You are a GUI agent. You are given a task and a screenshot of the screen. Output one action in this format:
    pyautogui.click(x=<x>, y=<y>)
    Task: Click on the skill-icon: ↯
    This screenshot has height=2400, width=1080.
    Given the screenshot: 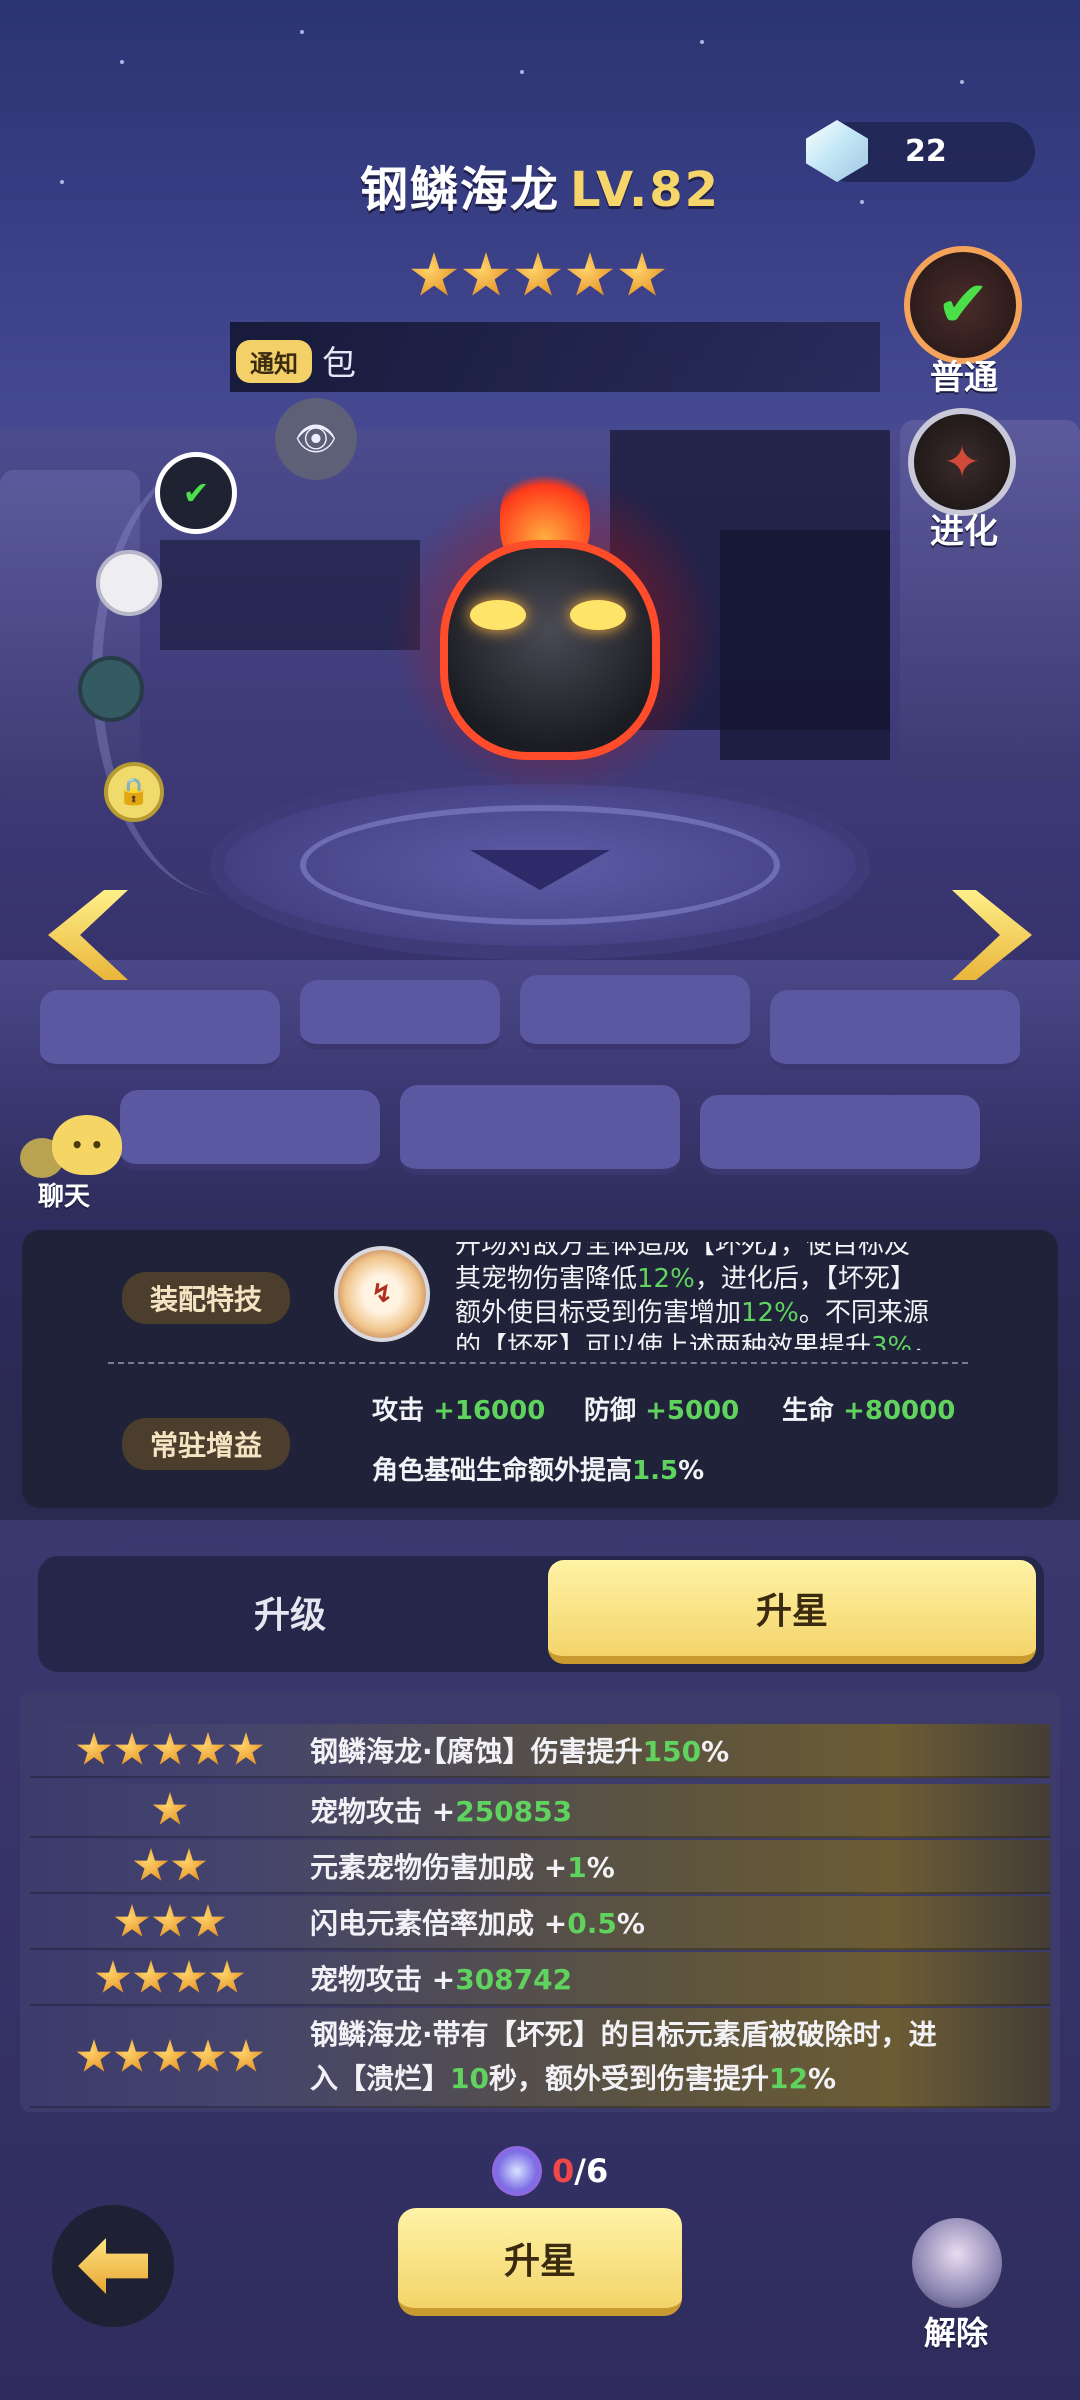 What is the action you would take?
    pyautogui.click(x=382, y=1294)
    